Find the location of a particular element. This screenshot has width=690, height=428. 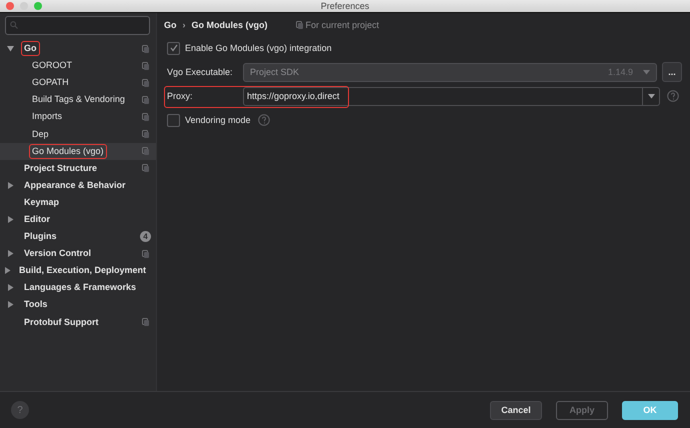

checkbox-label: Vendoring mode is located at coordinates (218, 120).